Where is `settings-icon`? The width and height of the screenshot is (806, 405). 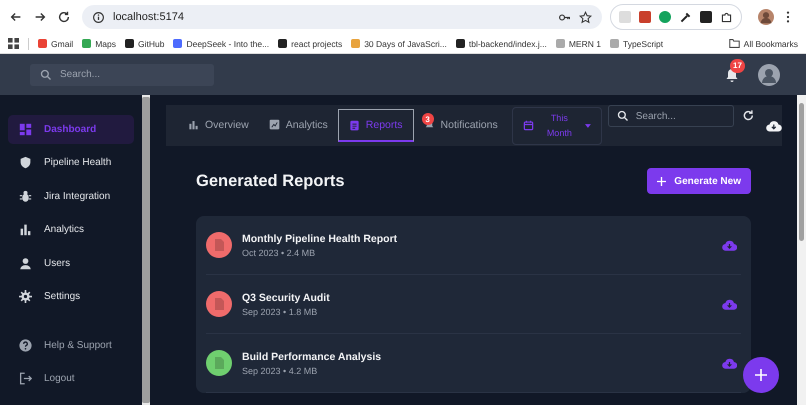
settings-icon is located at coordinates (25, 297).